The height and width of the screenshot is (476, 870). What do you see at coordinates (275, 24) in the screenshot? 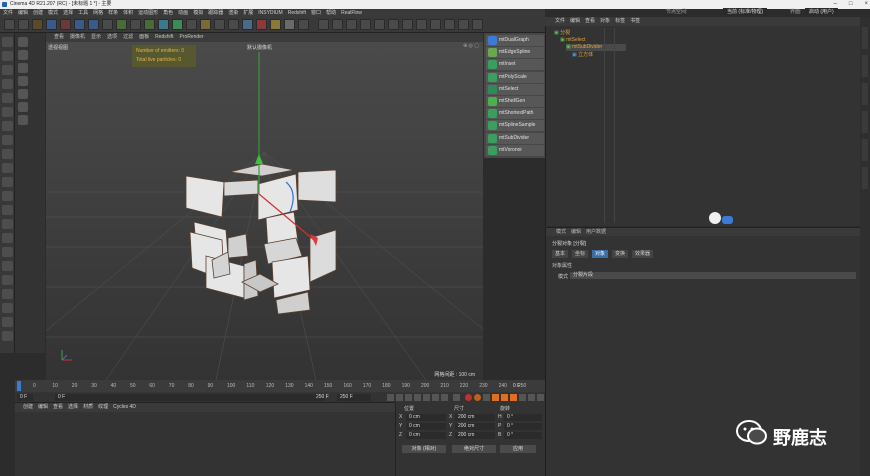
I see `environment-icon` at bounding box center [275, 24].